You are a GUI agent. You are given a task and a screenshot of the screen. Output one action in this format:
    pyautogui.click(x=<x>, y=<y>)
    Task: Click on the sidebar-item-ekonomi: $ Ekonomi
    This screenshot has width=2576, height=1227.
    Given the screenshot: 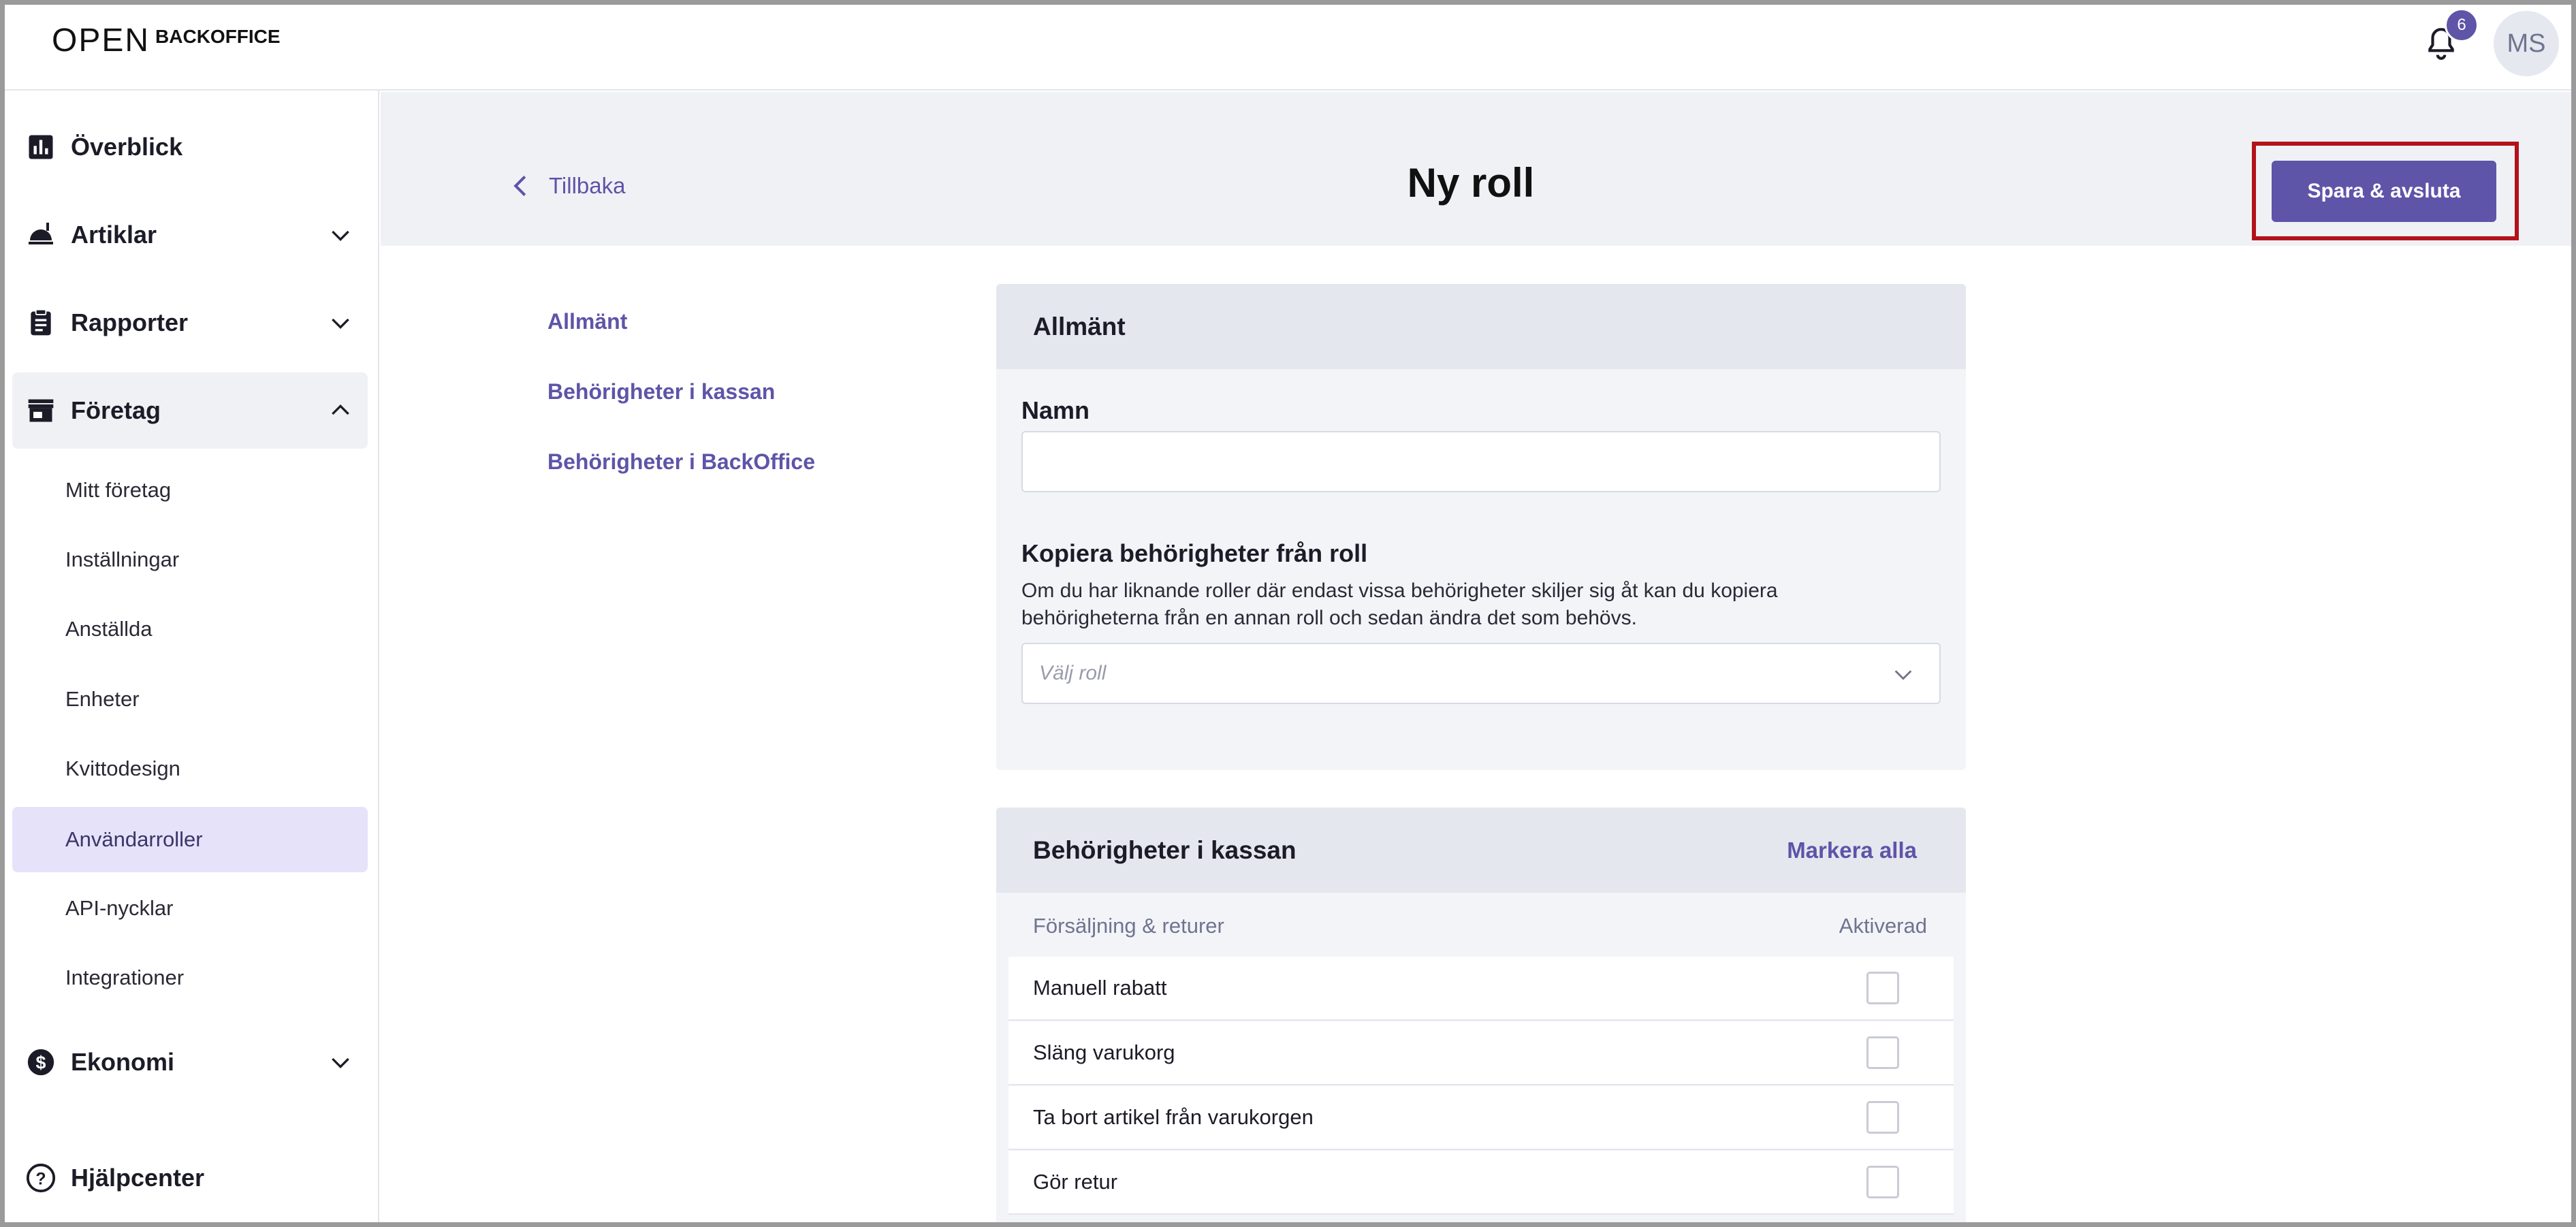 What is the action you would take?
    pyautogui.click(x=190, y=1062)
    